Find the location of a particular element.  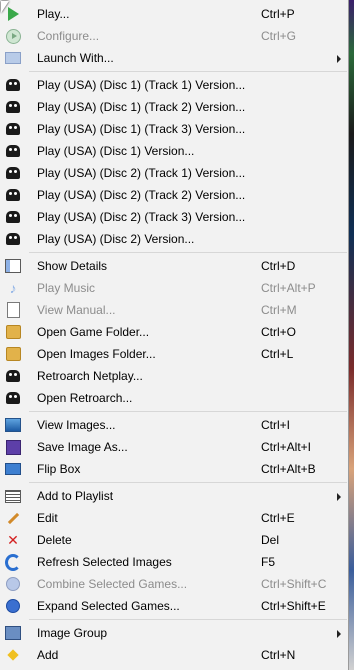

menu-item-open-images-folder: Open Images Folder... Ctrl+L is located at coordinates (174, 354).